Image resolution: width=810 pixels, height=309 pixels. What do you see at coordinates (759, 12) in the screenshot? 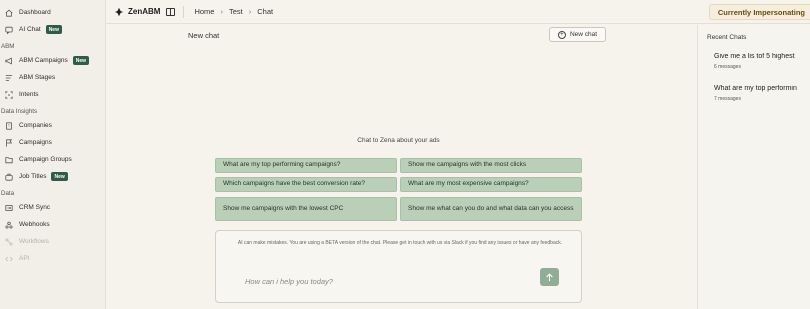
I see `impersonation-badge: Currently Impersonating` at bounding box center [759, 12].